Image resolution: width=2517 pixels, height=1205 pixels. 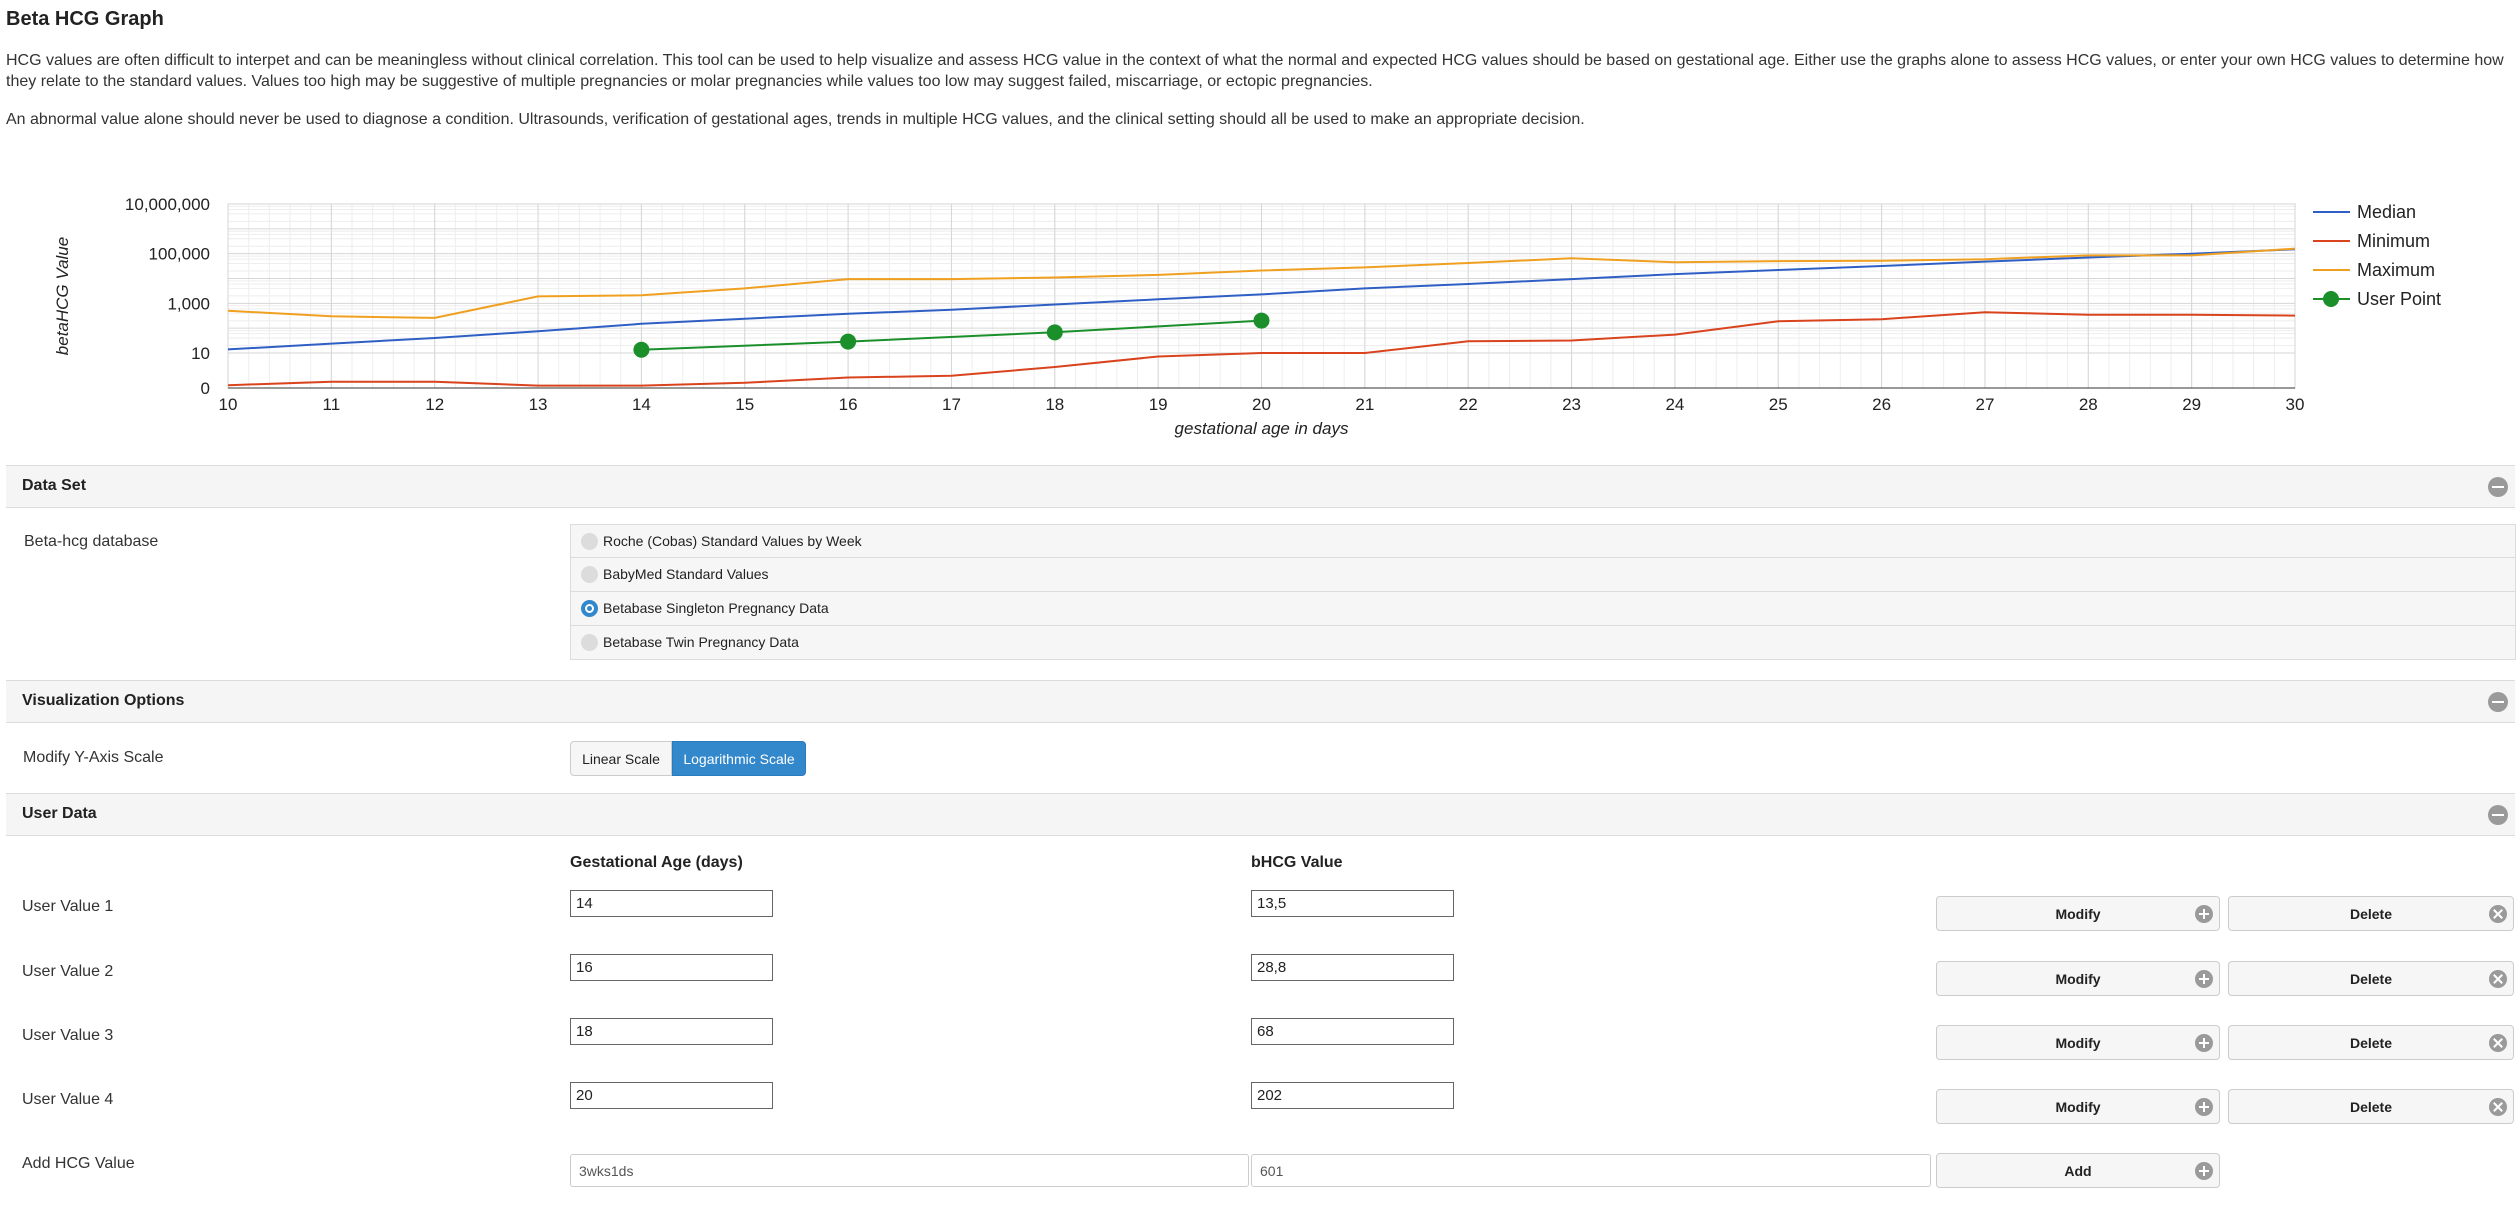 What do you see at coordinates (93, 757) in the screenshot?
I see `y-scale-label: Modify Y-Axis Scale` at bounding box center [93, 757].